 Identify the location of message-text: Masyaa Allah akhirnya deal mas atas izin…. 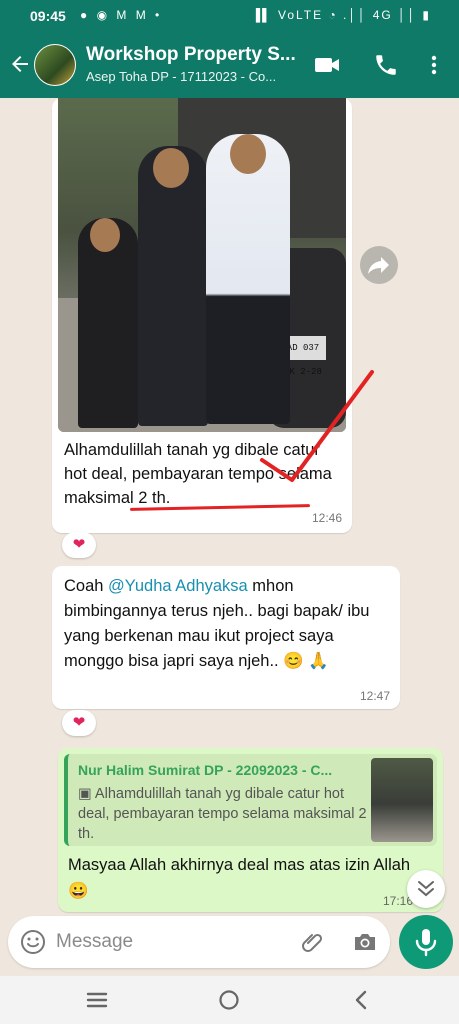
(239, 878).